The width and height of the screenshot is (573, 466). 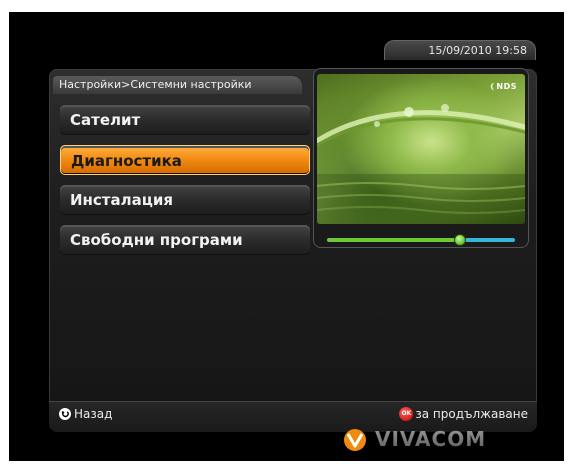 I want to click on vivacom-v-icon, so click(x=355, y=440).